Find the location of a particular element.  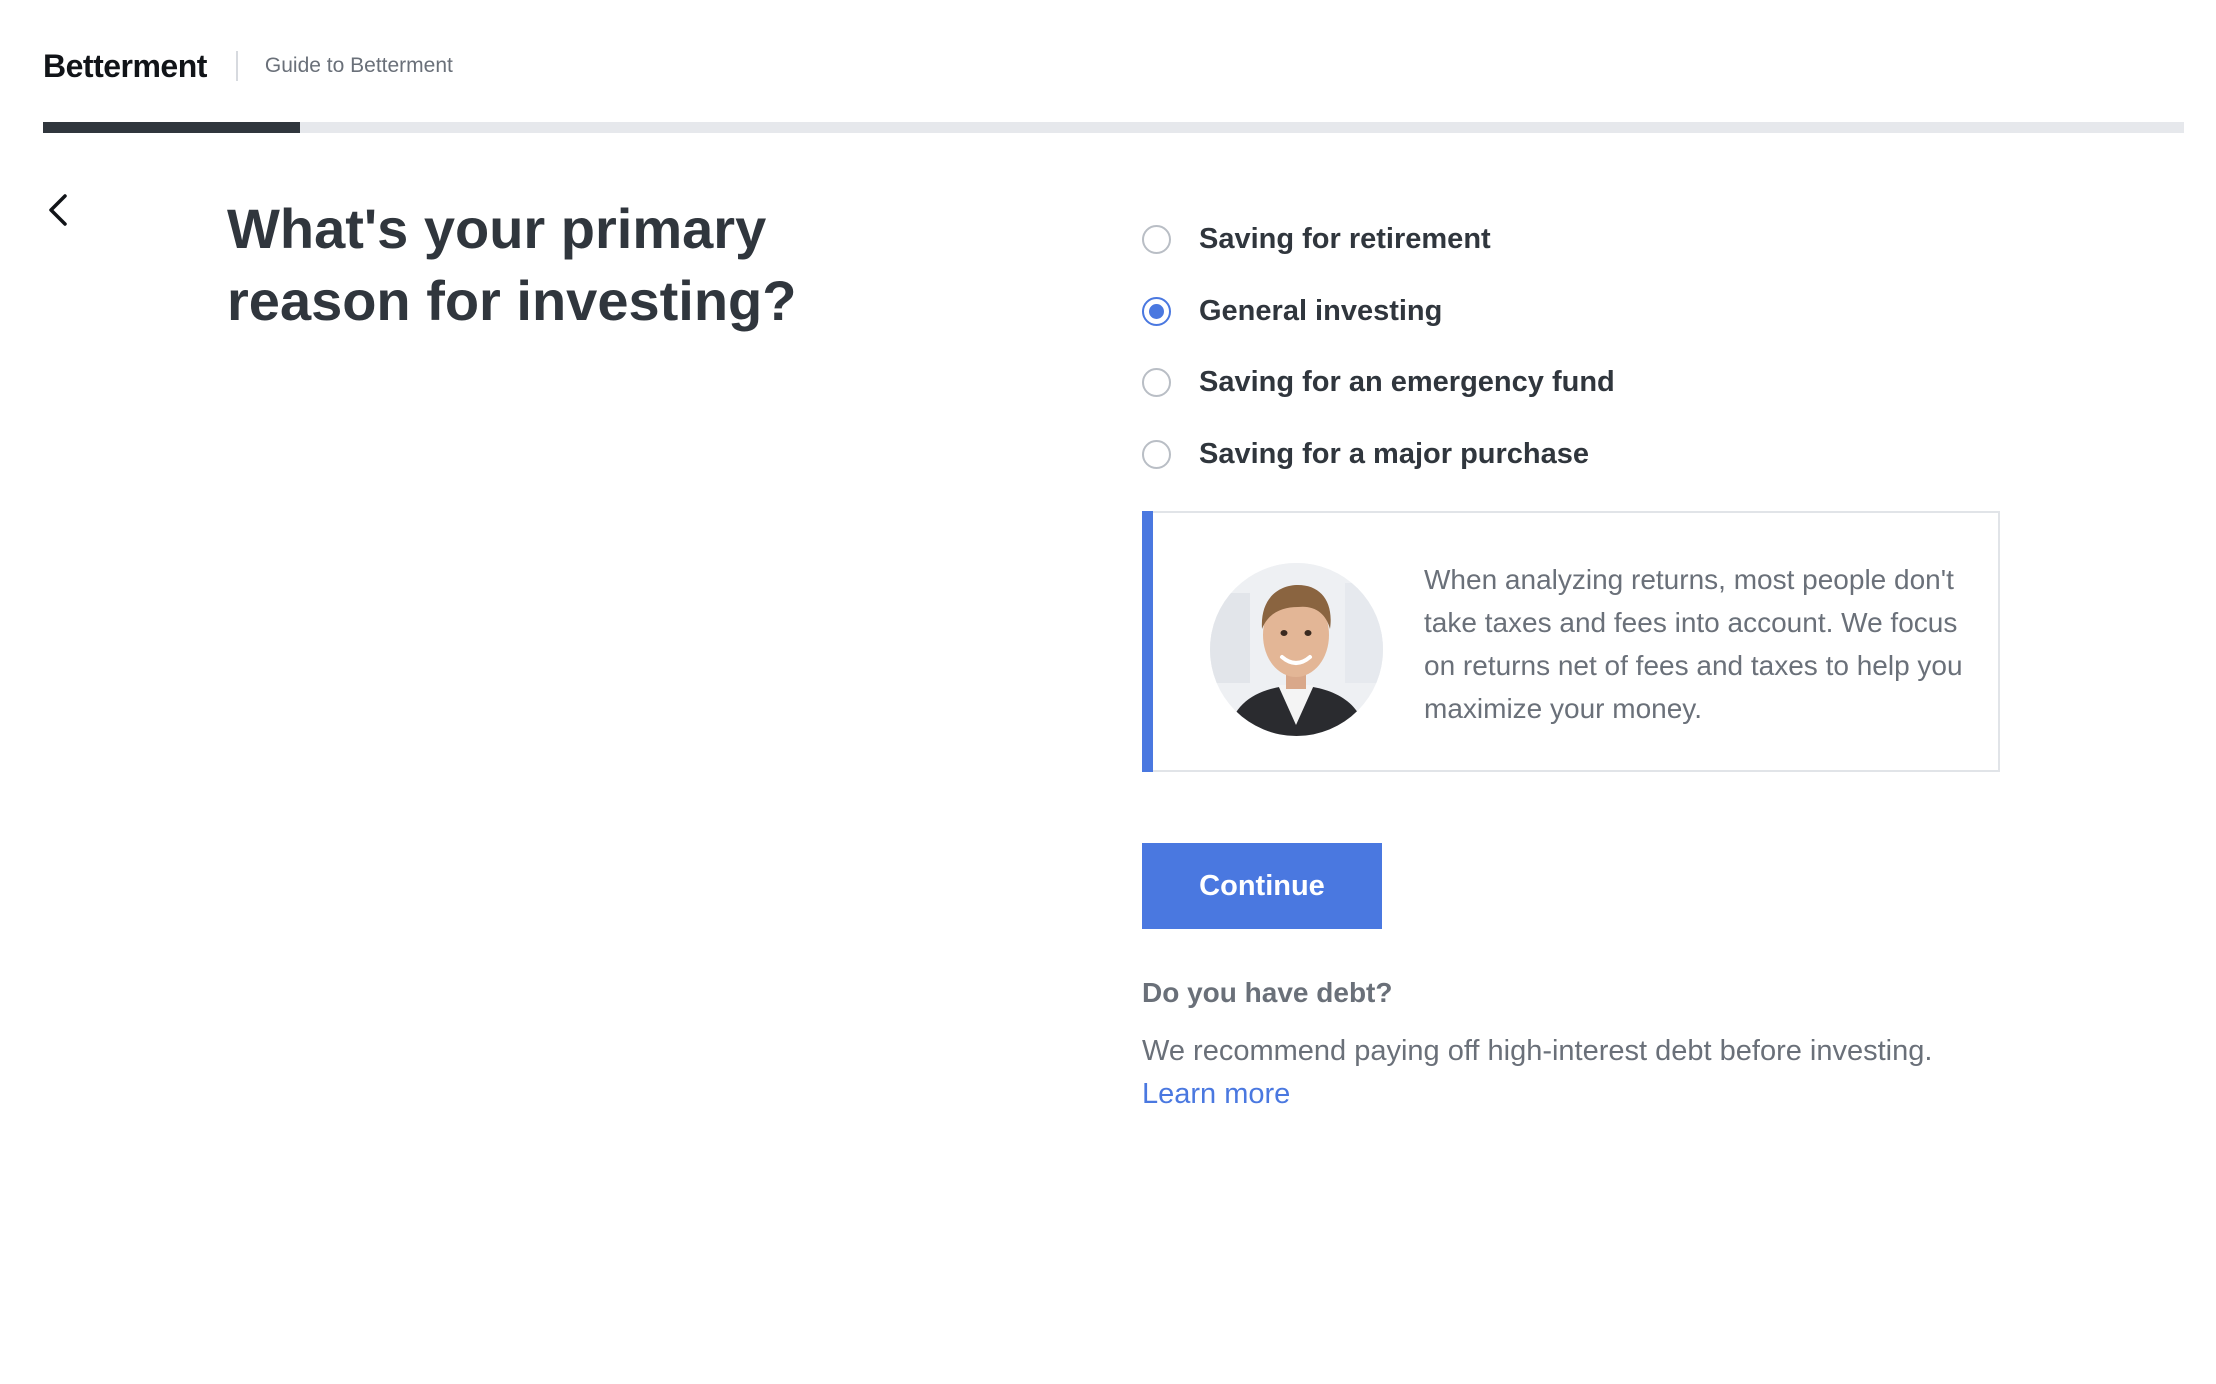

progress-bar is located at coordinates (1113, 127).